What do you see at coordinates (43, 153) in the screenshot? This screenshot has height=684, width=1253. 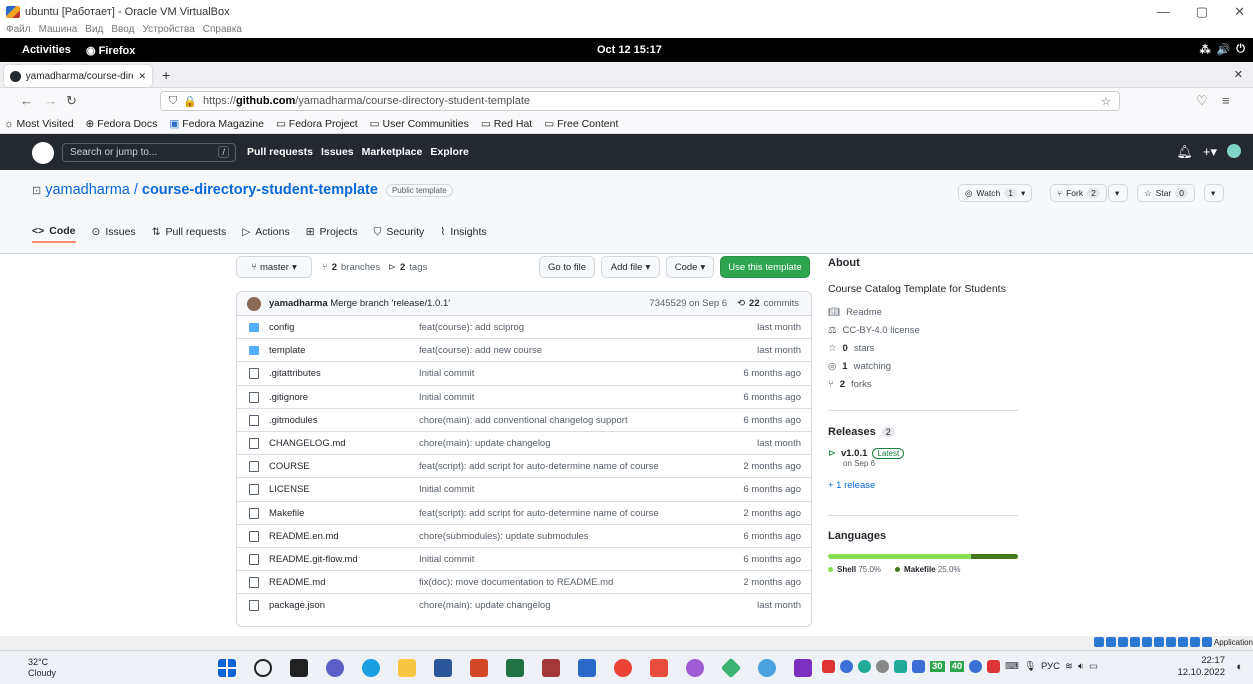 I see `github-logo-icon` at bounding box center [43, 153].